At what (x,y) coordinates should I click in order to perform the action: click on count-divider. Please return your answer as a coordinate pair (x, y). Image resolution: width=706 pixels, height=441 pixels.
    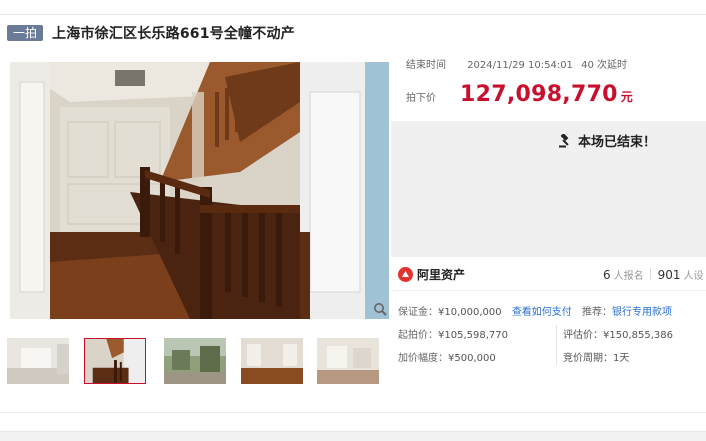
    Looking at the image, I should click on (650, 274).